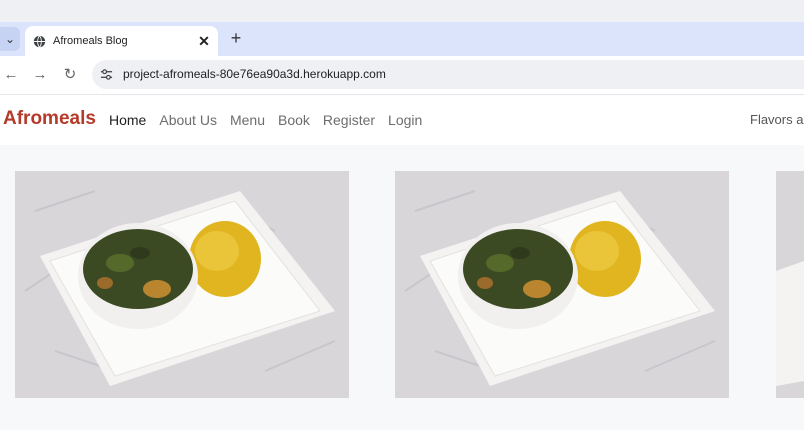 This screenshot has height=430, width=804. Describe the element at coordinates (294, 120) in the screenshot. I see `nav-book: Book` at that location.